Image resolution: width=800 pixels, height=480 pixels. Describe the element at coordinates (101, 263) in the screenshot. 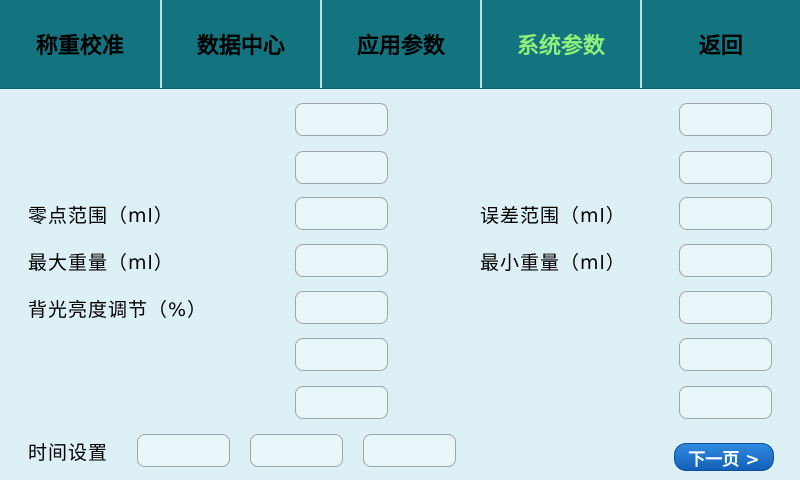

I see `max-weight-label: 最大重量（ml）` at that location.